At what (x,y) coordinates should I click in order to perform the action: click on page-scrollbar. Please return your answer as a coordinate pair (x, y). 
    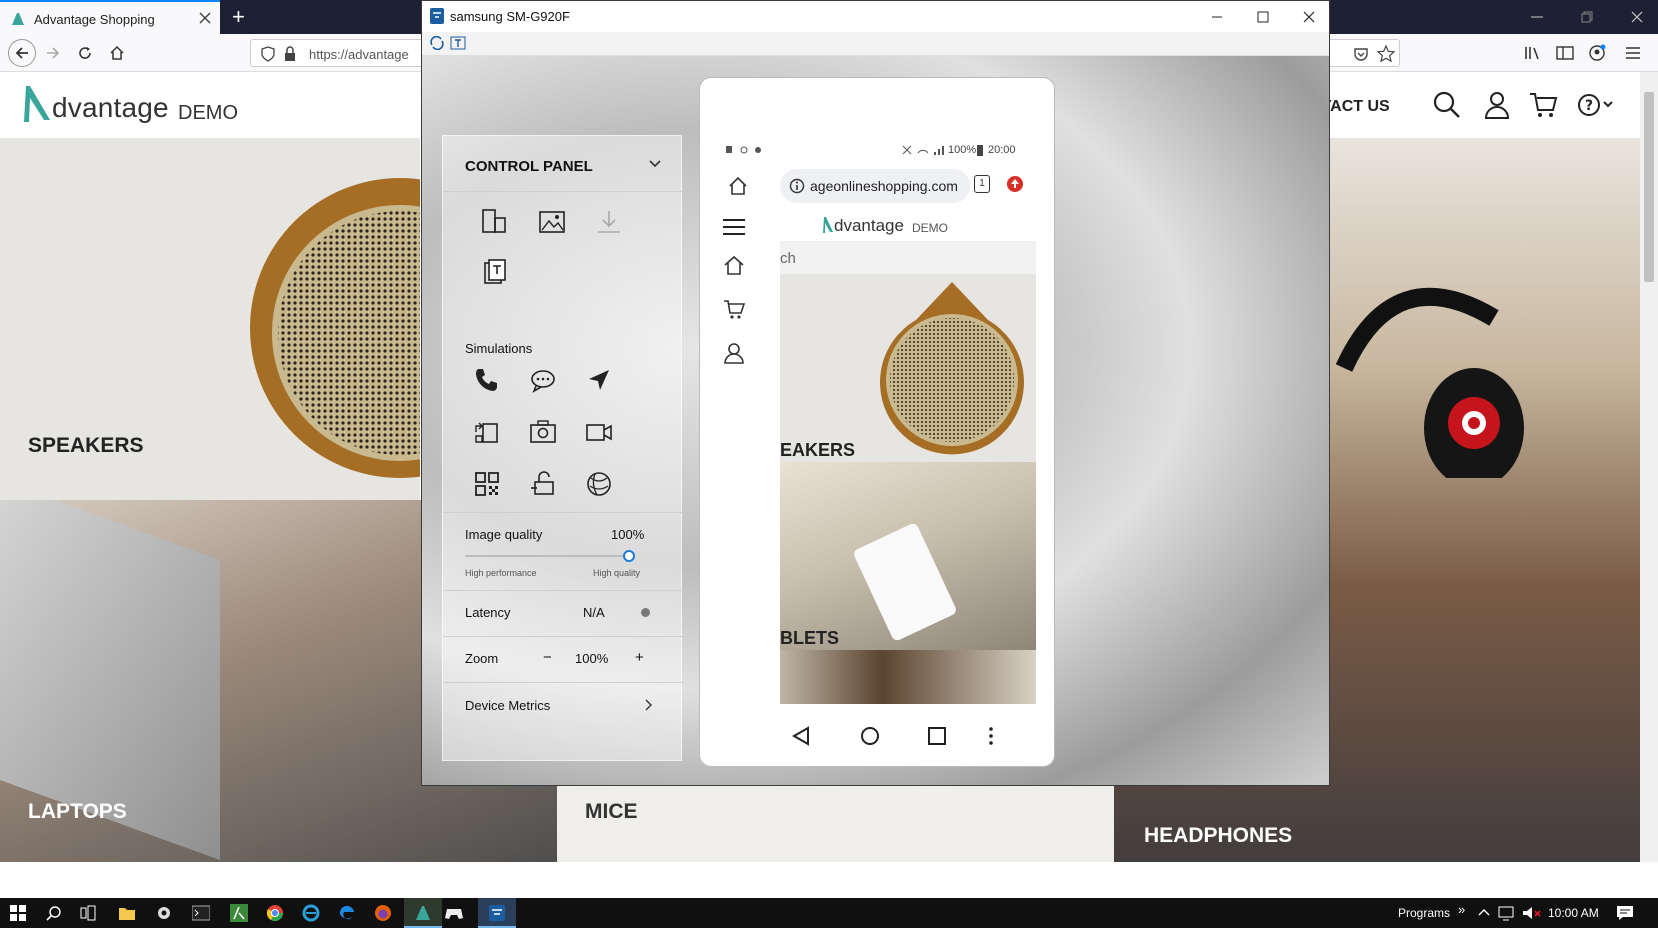
    Looking at the image, I should click on (1649, 467).